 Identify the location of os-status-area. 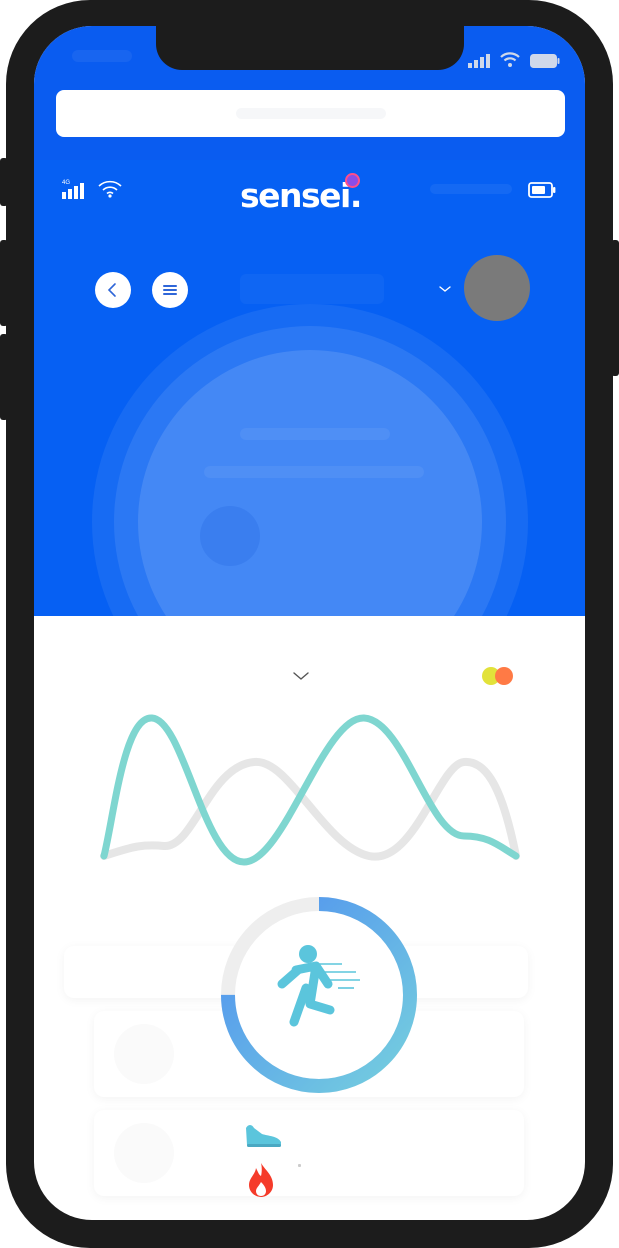
(309, 93).